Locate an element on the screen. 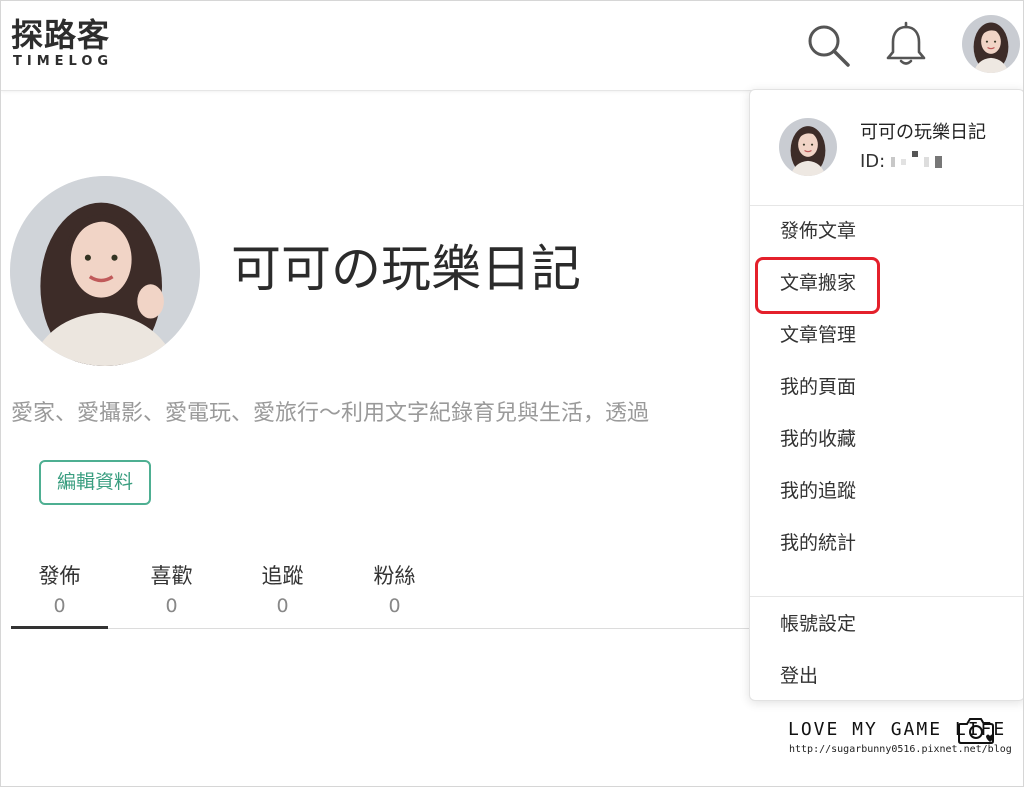 The image size is (1024, 787). stat-label: 發佈 is located at coordinates (59, 576).